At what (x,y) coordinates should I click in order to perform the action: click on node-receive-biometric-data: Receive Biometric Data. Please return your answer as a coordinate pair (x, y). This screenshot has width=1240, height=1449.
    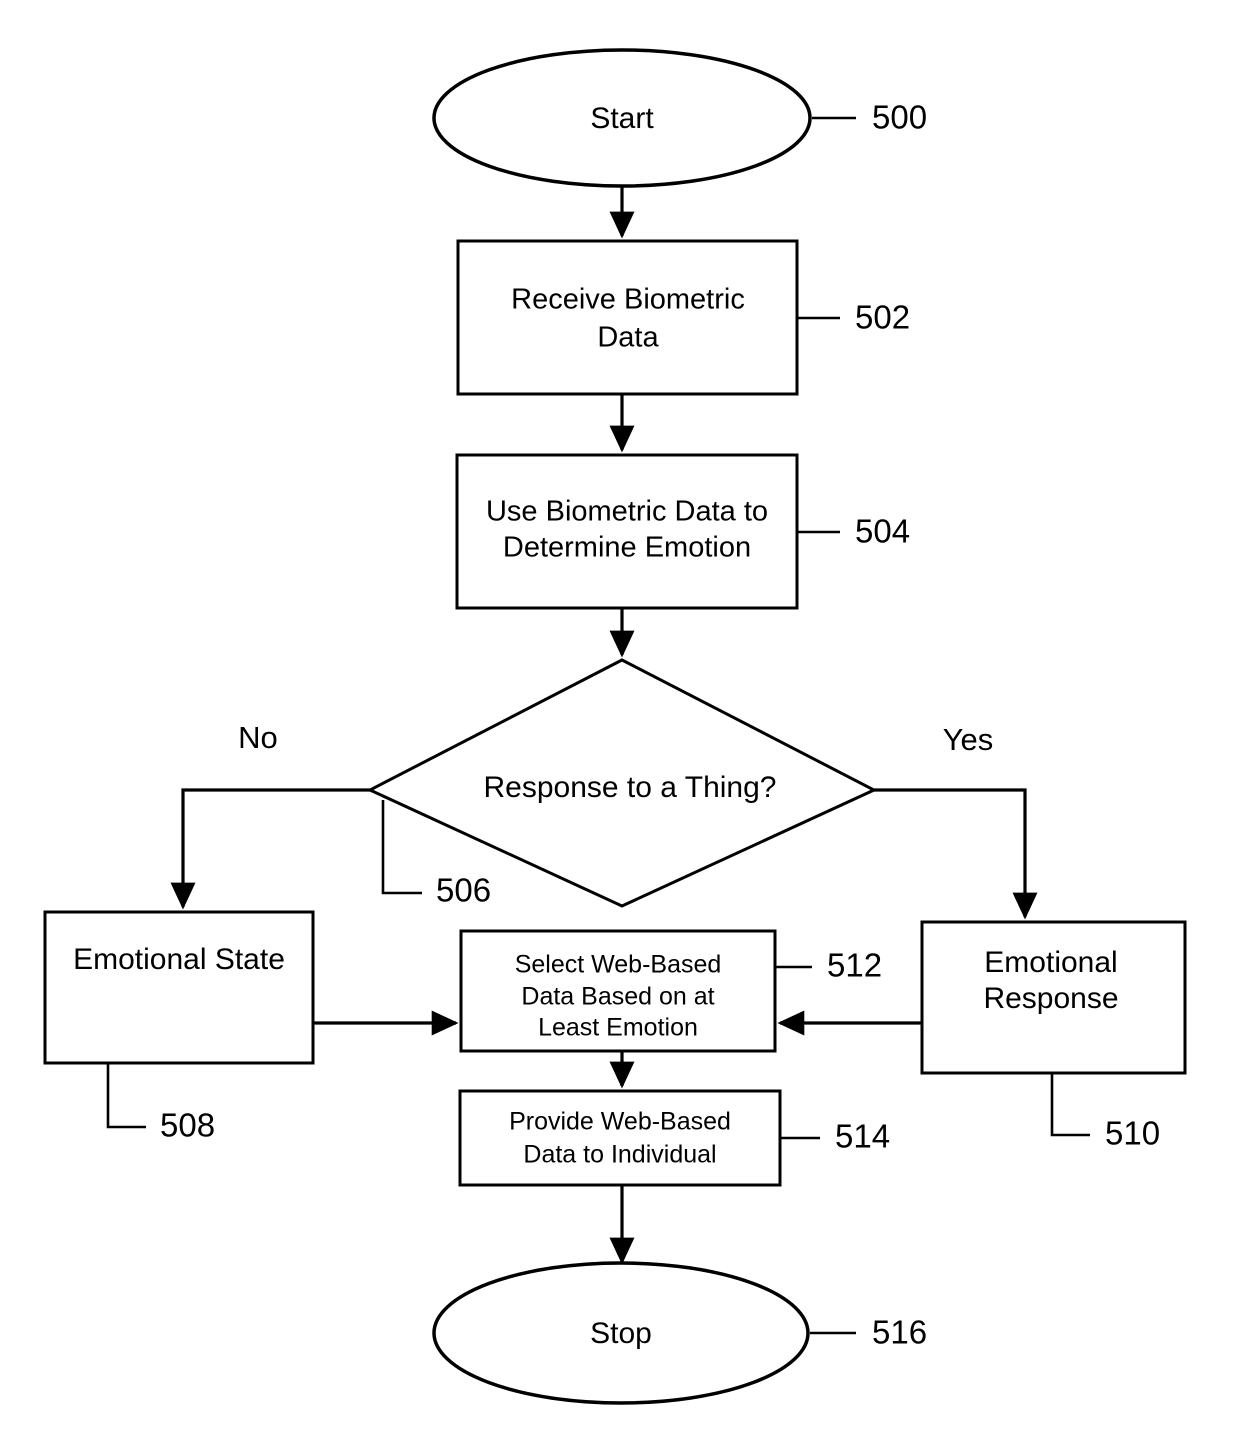
    Looking at the image, I should click on (627, 317).